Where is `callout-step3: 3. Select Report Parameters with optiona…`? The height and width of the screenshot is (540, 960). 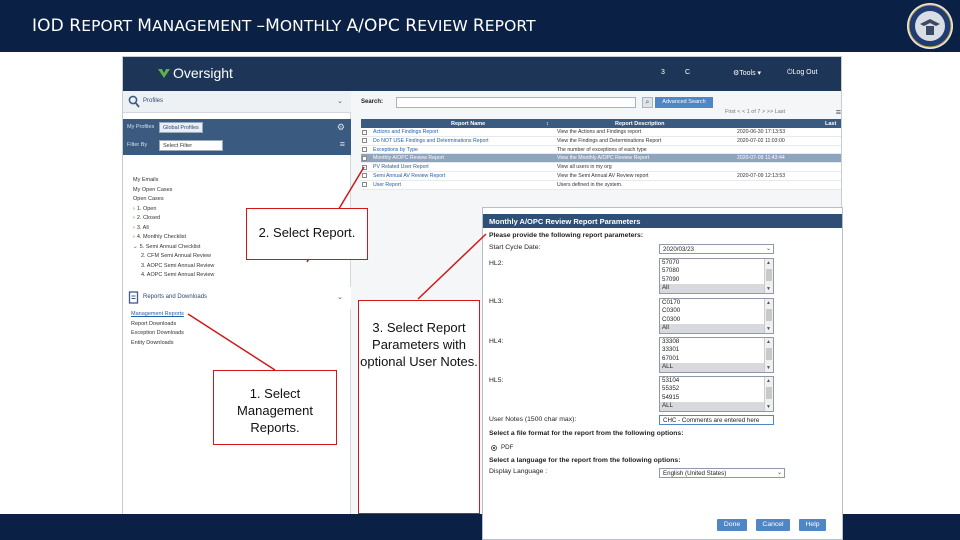 callout-step3: 3. Select Report Parameters with optiona… is located at coordinates (419, 407).